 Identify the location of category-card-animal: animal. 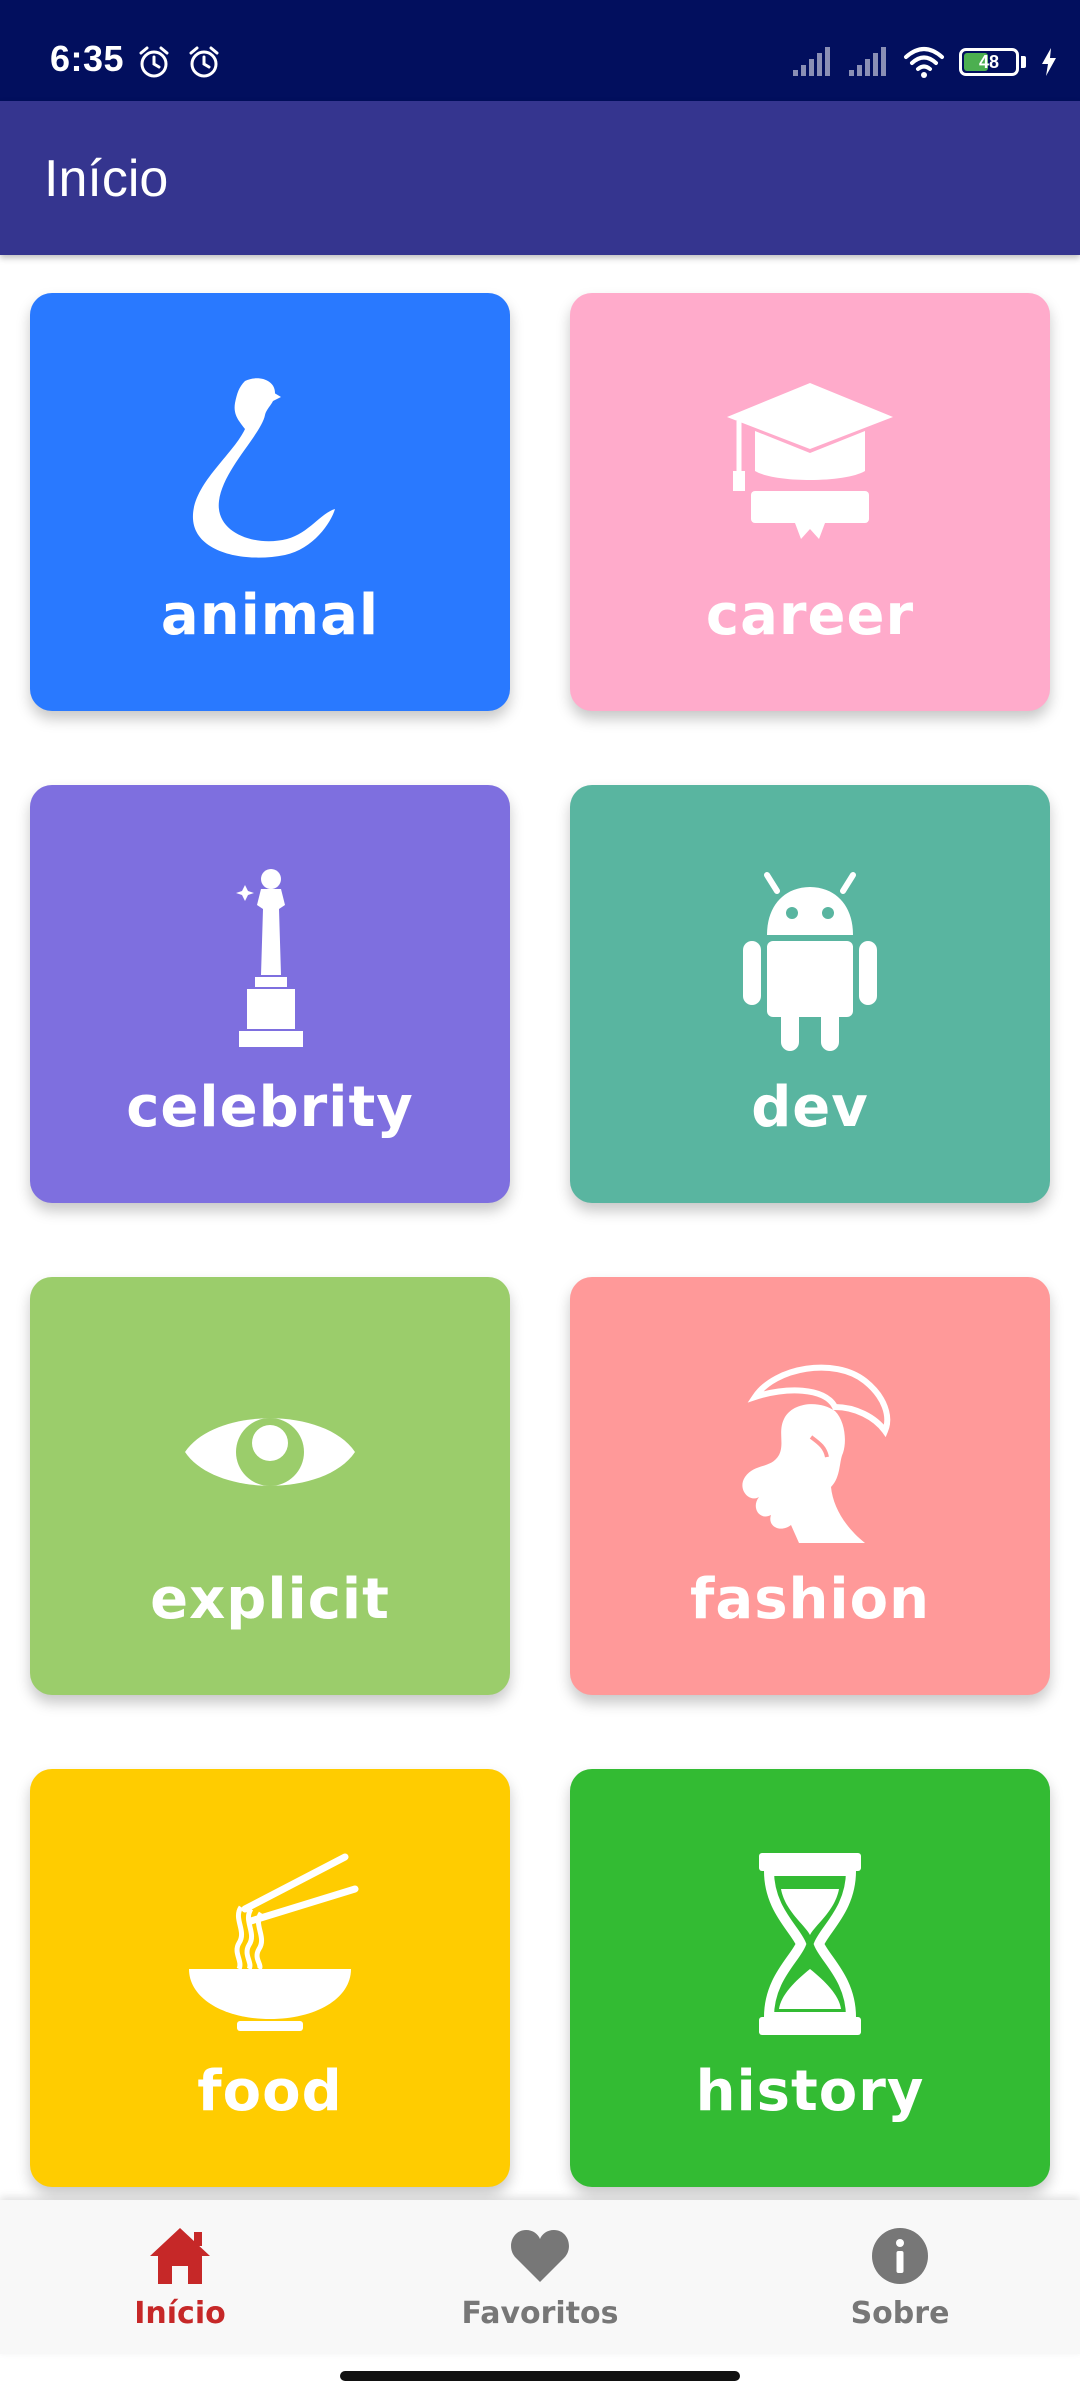
(270, 502).